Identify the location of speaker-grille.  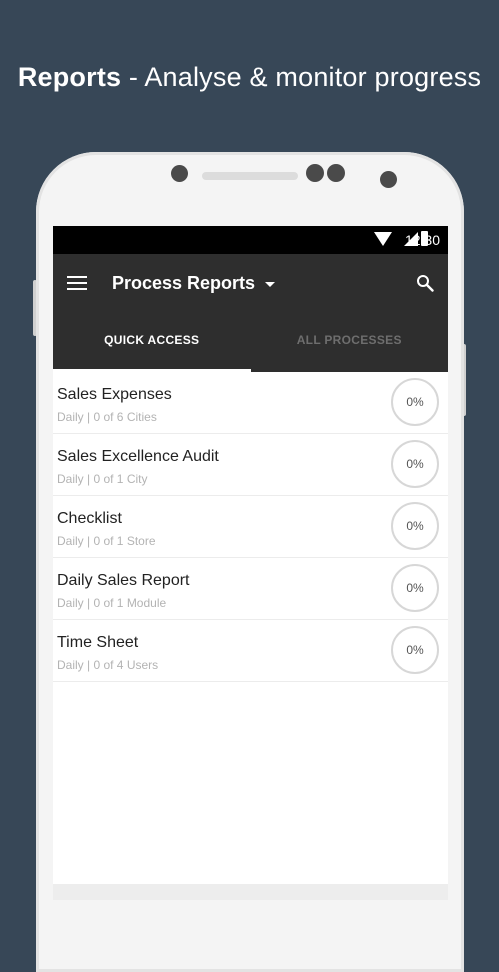
(250, 176).